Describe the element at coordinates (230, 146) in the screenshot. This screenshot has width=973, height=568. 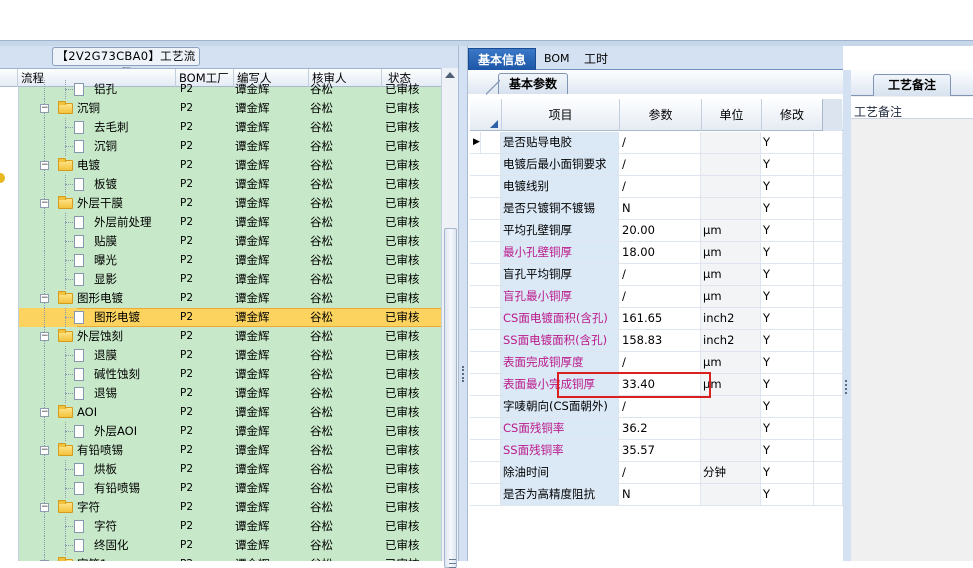
I see `tree-row: 沉铜 P2 谭金辉 谷松 已审核` at that location.